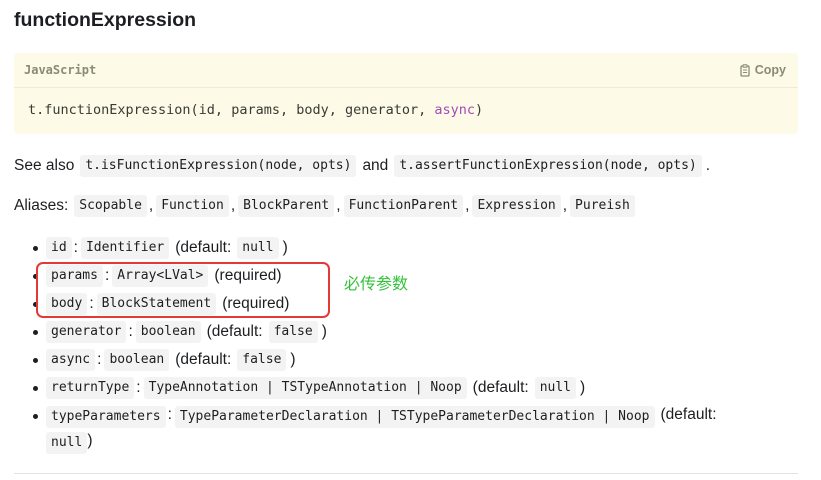 The width and height of the screenshot is (821, 480). Describe the element at coordinates (106, 417) in the screenshot. I see `param-name: typeParameters` at that location.